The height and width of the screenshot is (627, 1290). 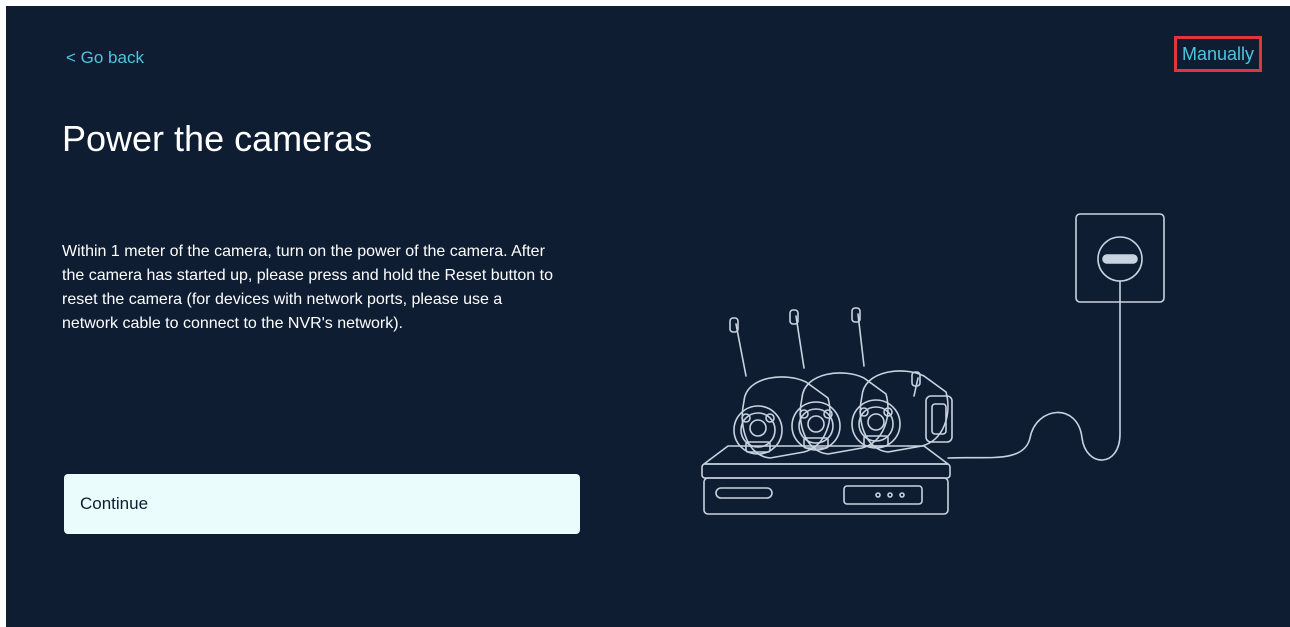 I want to click on manually-button: Manually, so click(x=1218, y=54).